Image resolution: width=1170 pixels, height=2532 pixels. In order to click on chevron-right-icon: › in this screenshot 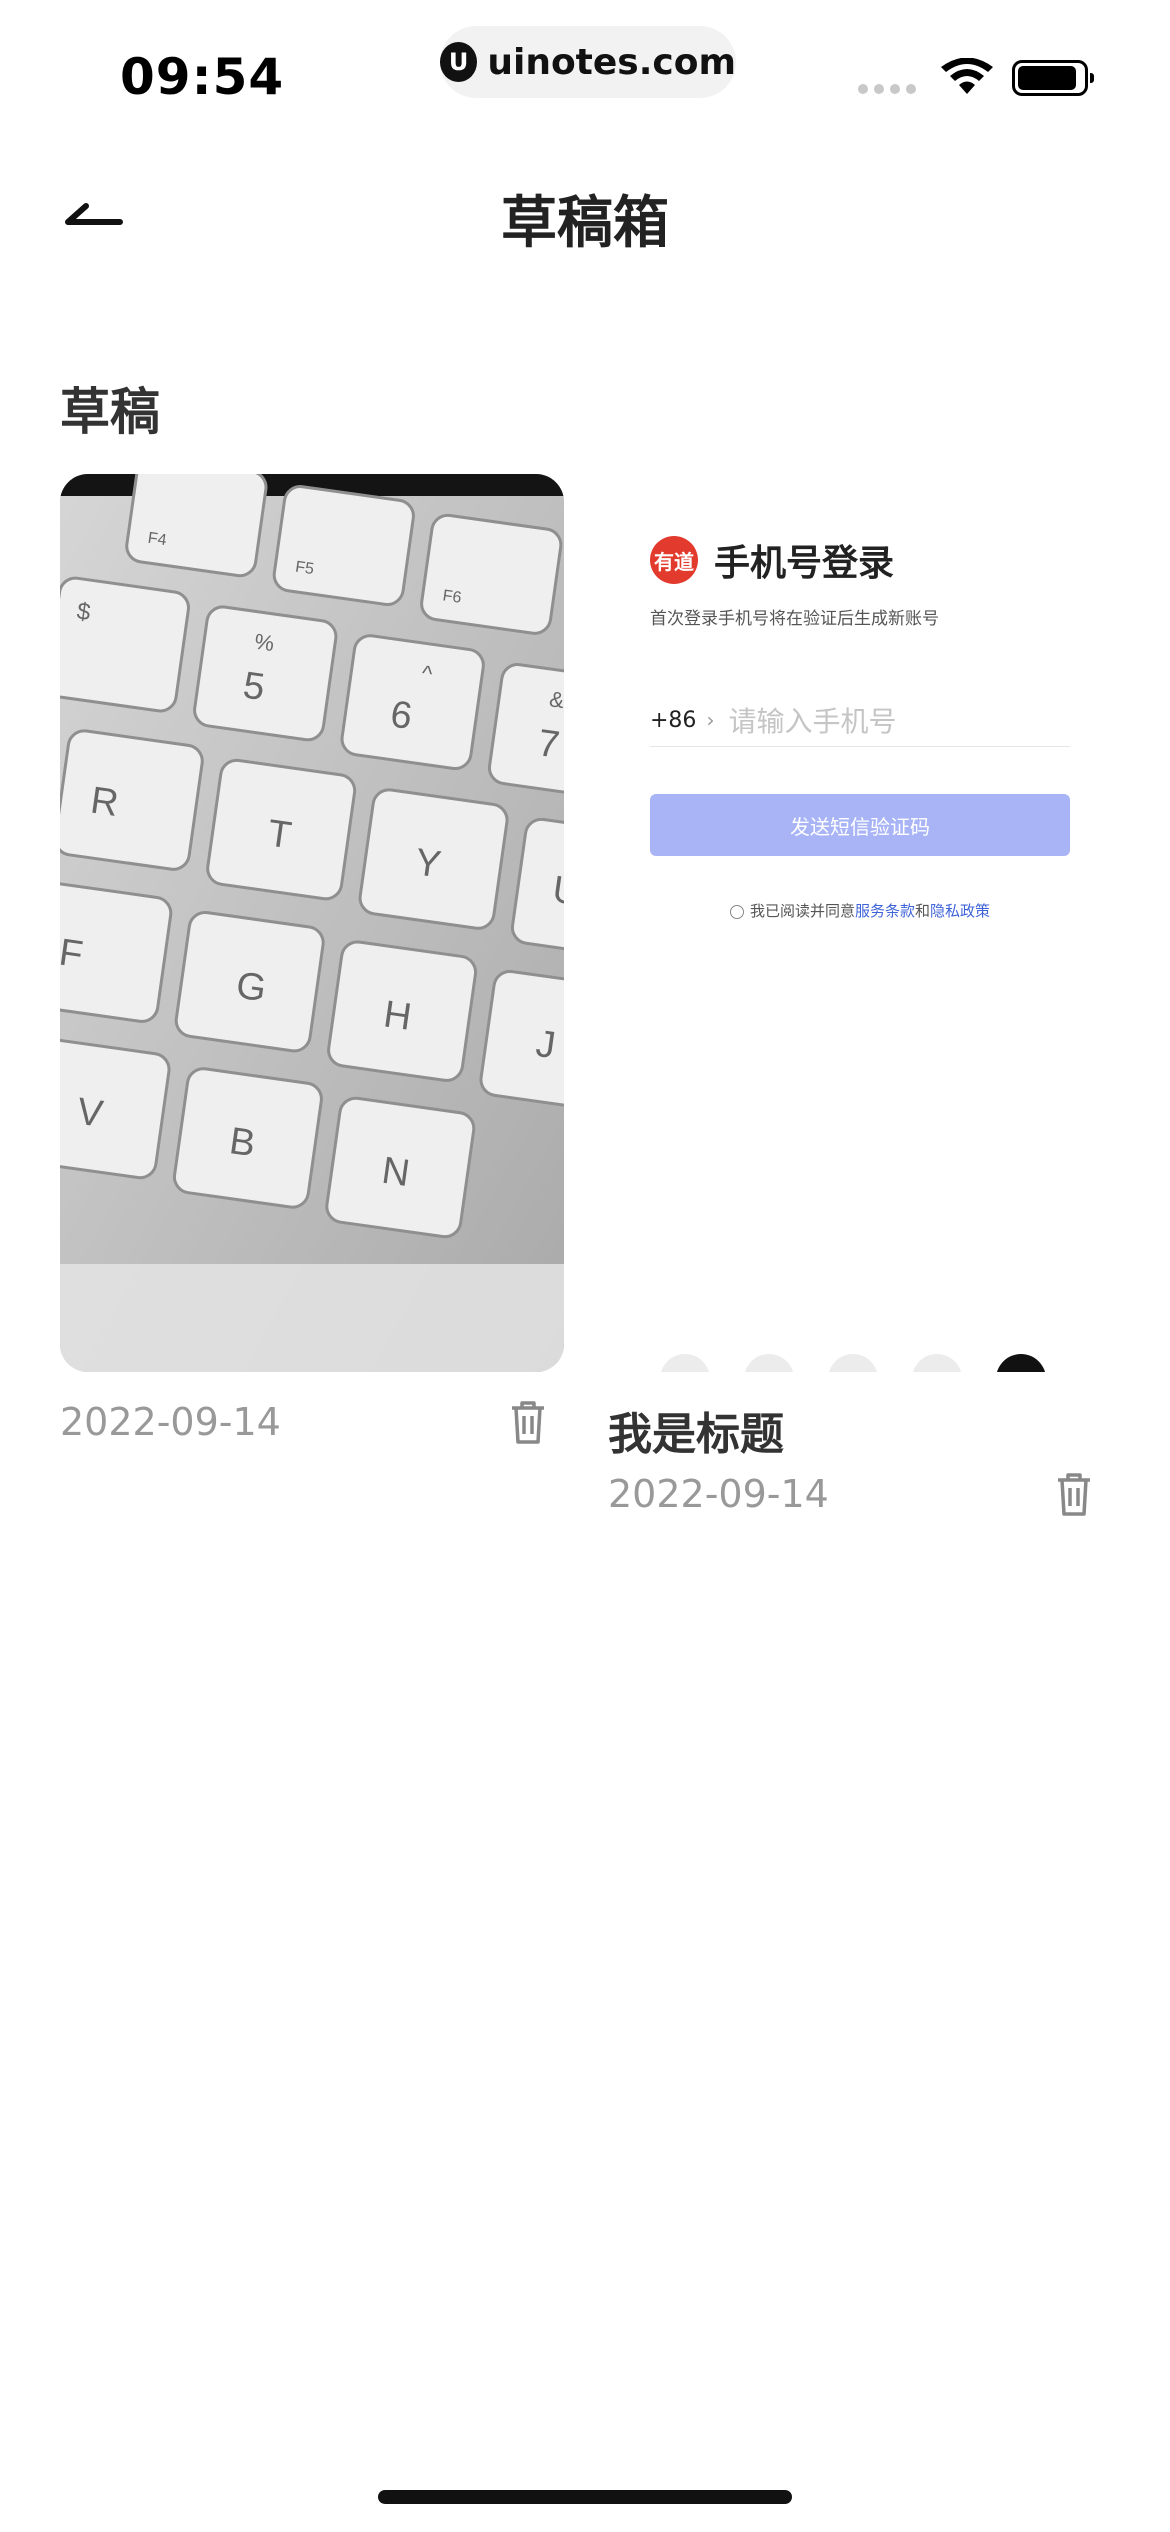, I will do `click(710, 720)`.